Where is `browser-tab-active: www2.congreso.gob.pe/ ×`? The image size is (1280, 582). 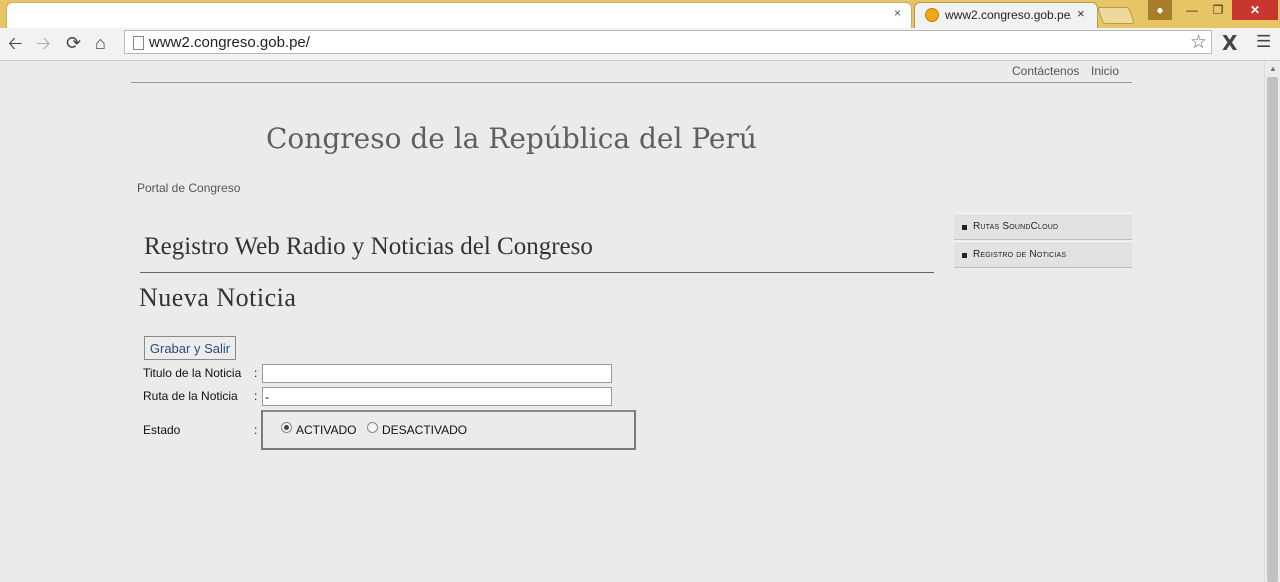
browser-tab-active: www2.congreso.gob.pe/ × is located at coordinates (1006, 15).